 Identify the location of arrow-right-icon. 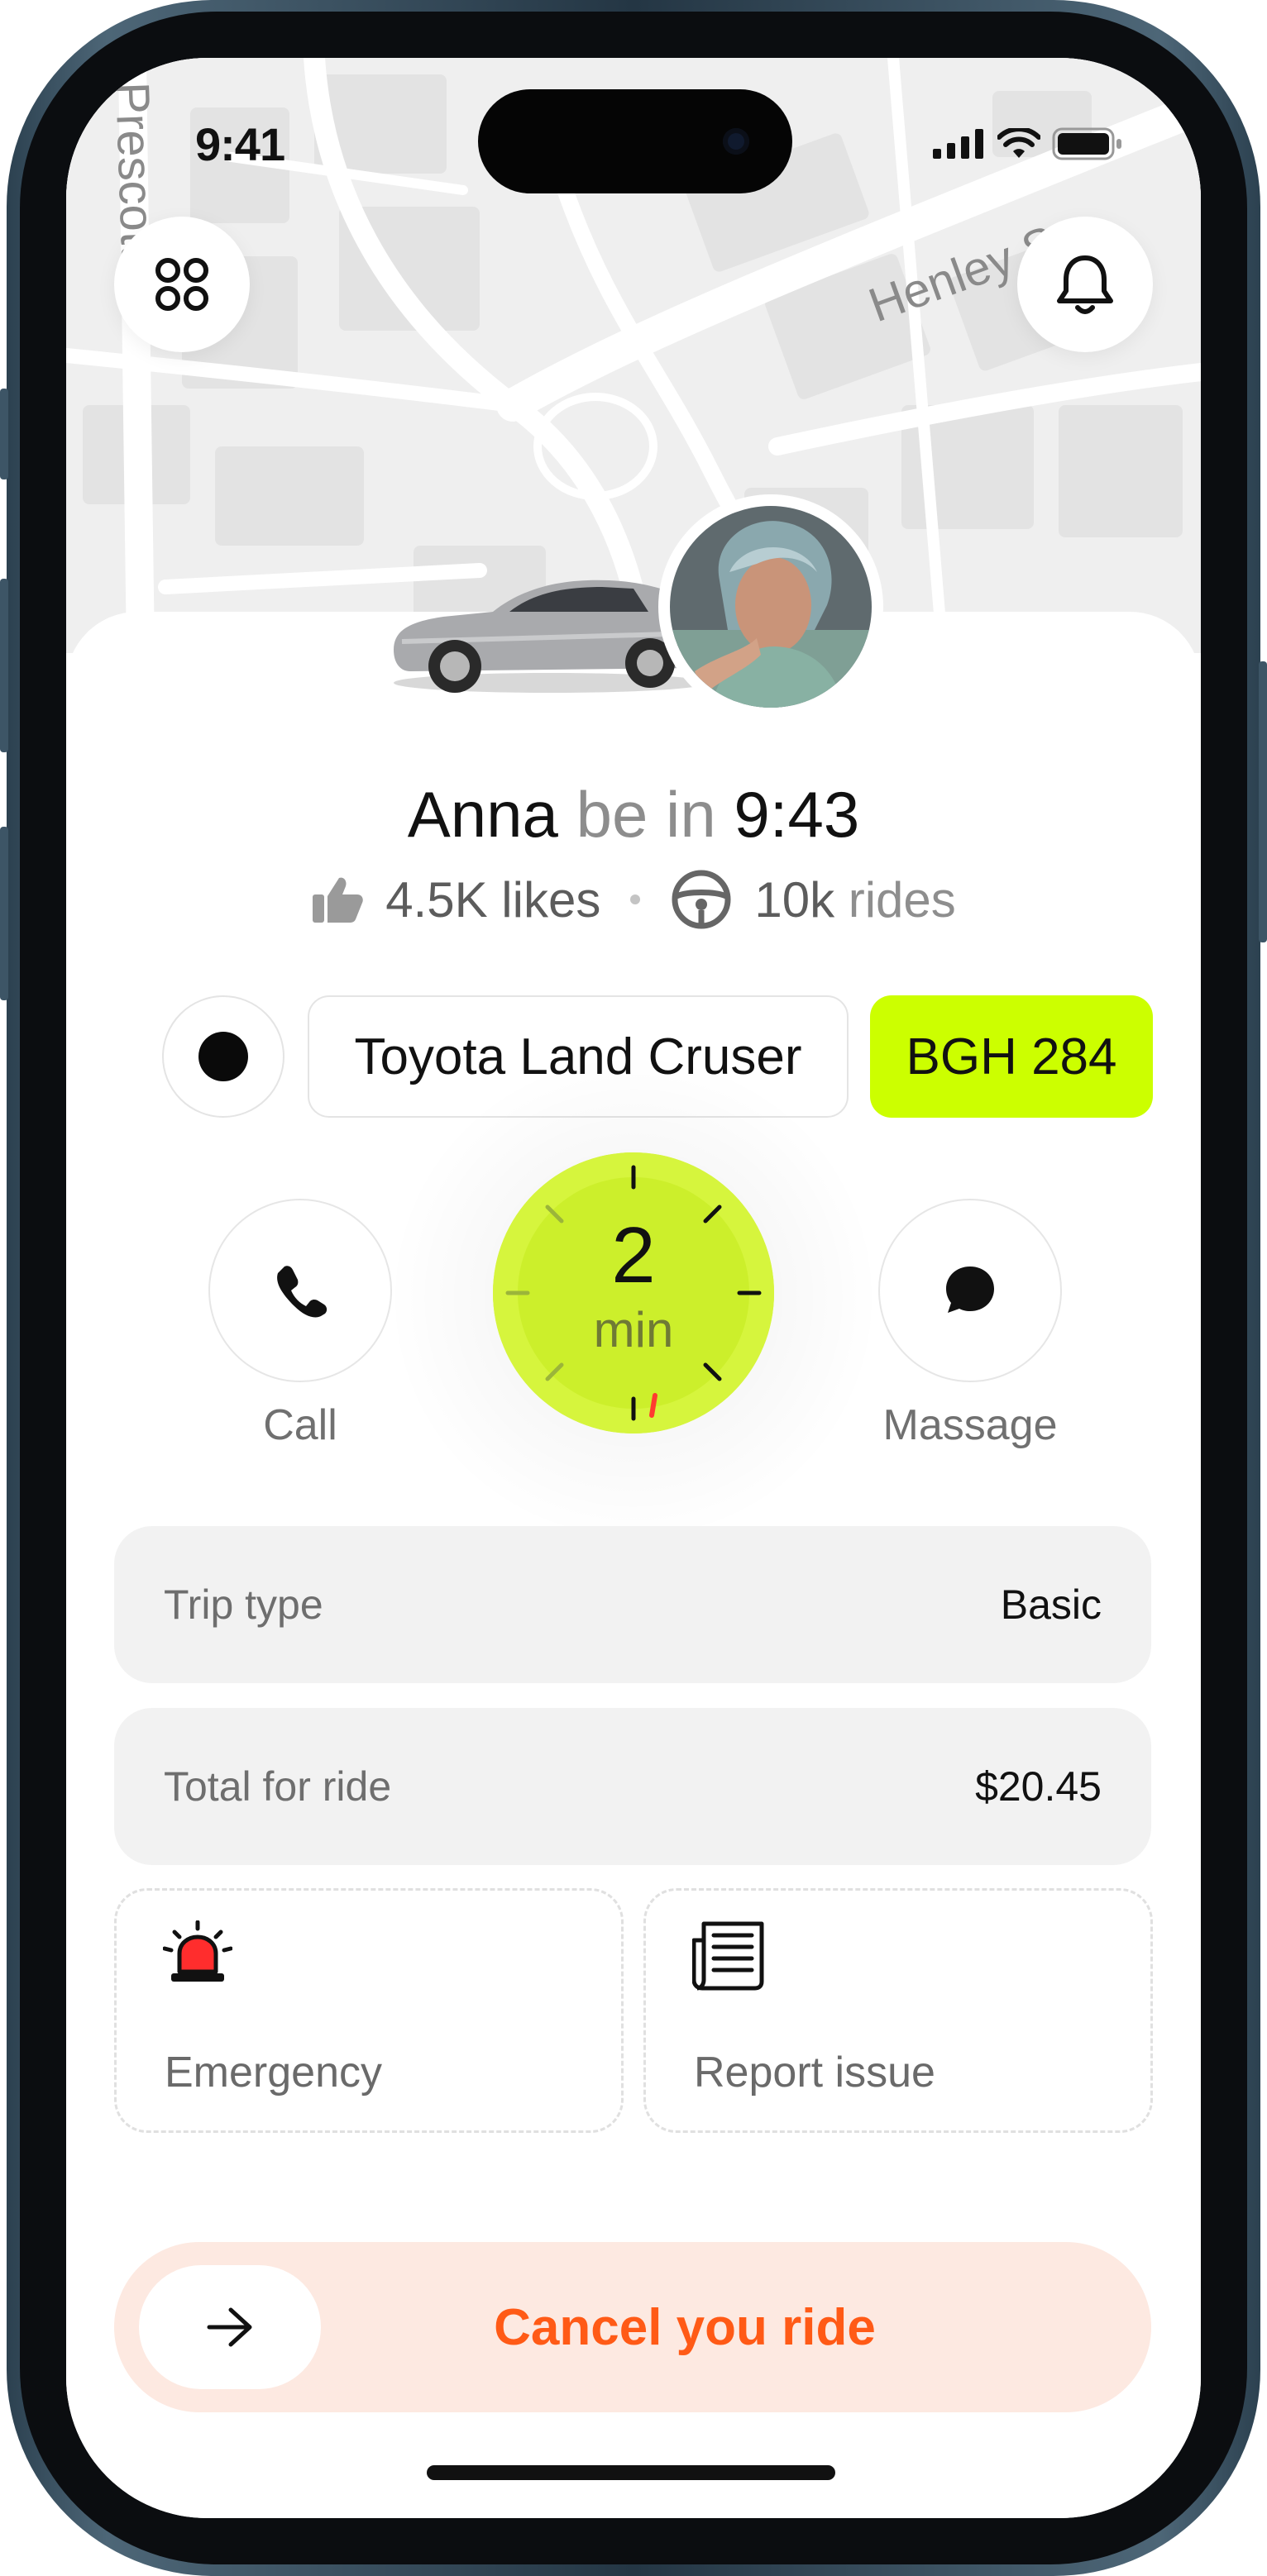
(230, 2327).